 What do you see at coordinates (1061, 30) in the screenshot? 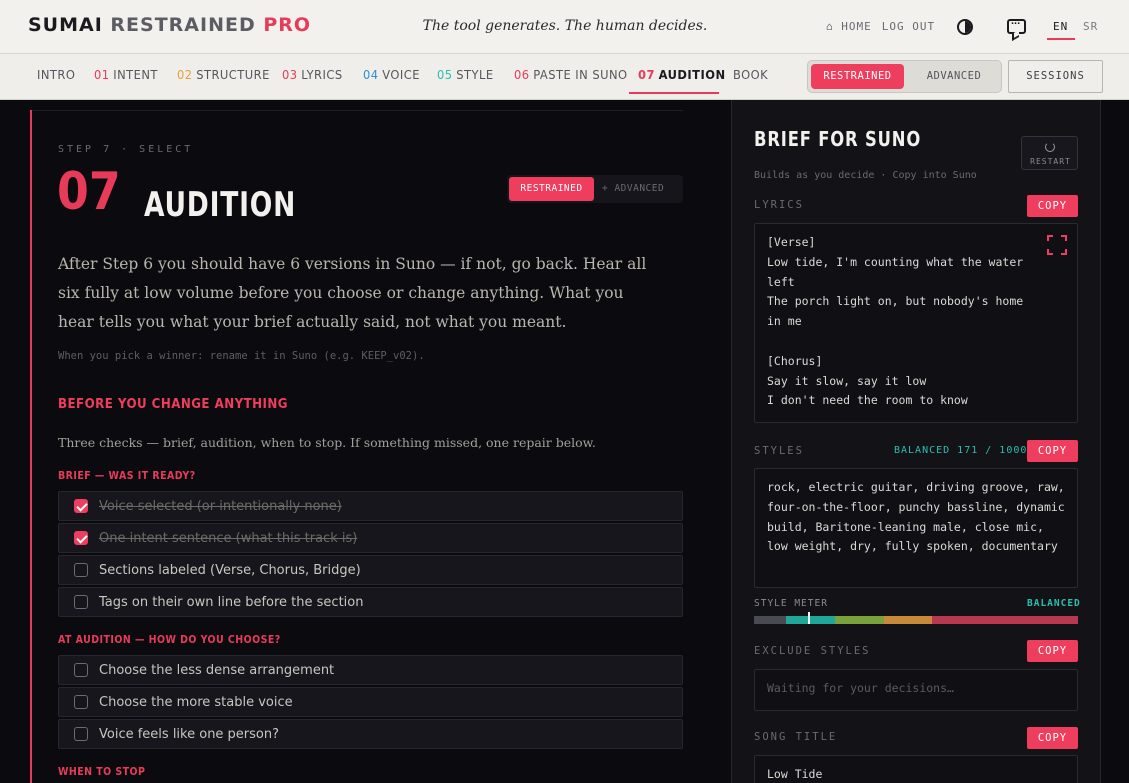
I see `lang-en-button: EN` at bounding box center [1061, 30].